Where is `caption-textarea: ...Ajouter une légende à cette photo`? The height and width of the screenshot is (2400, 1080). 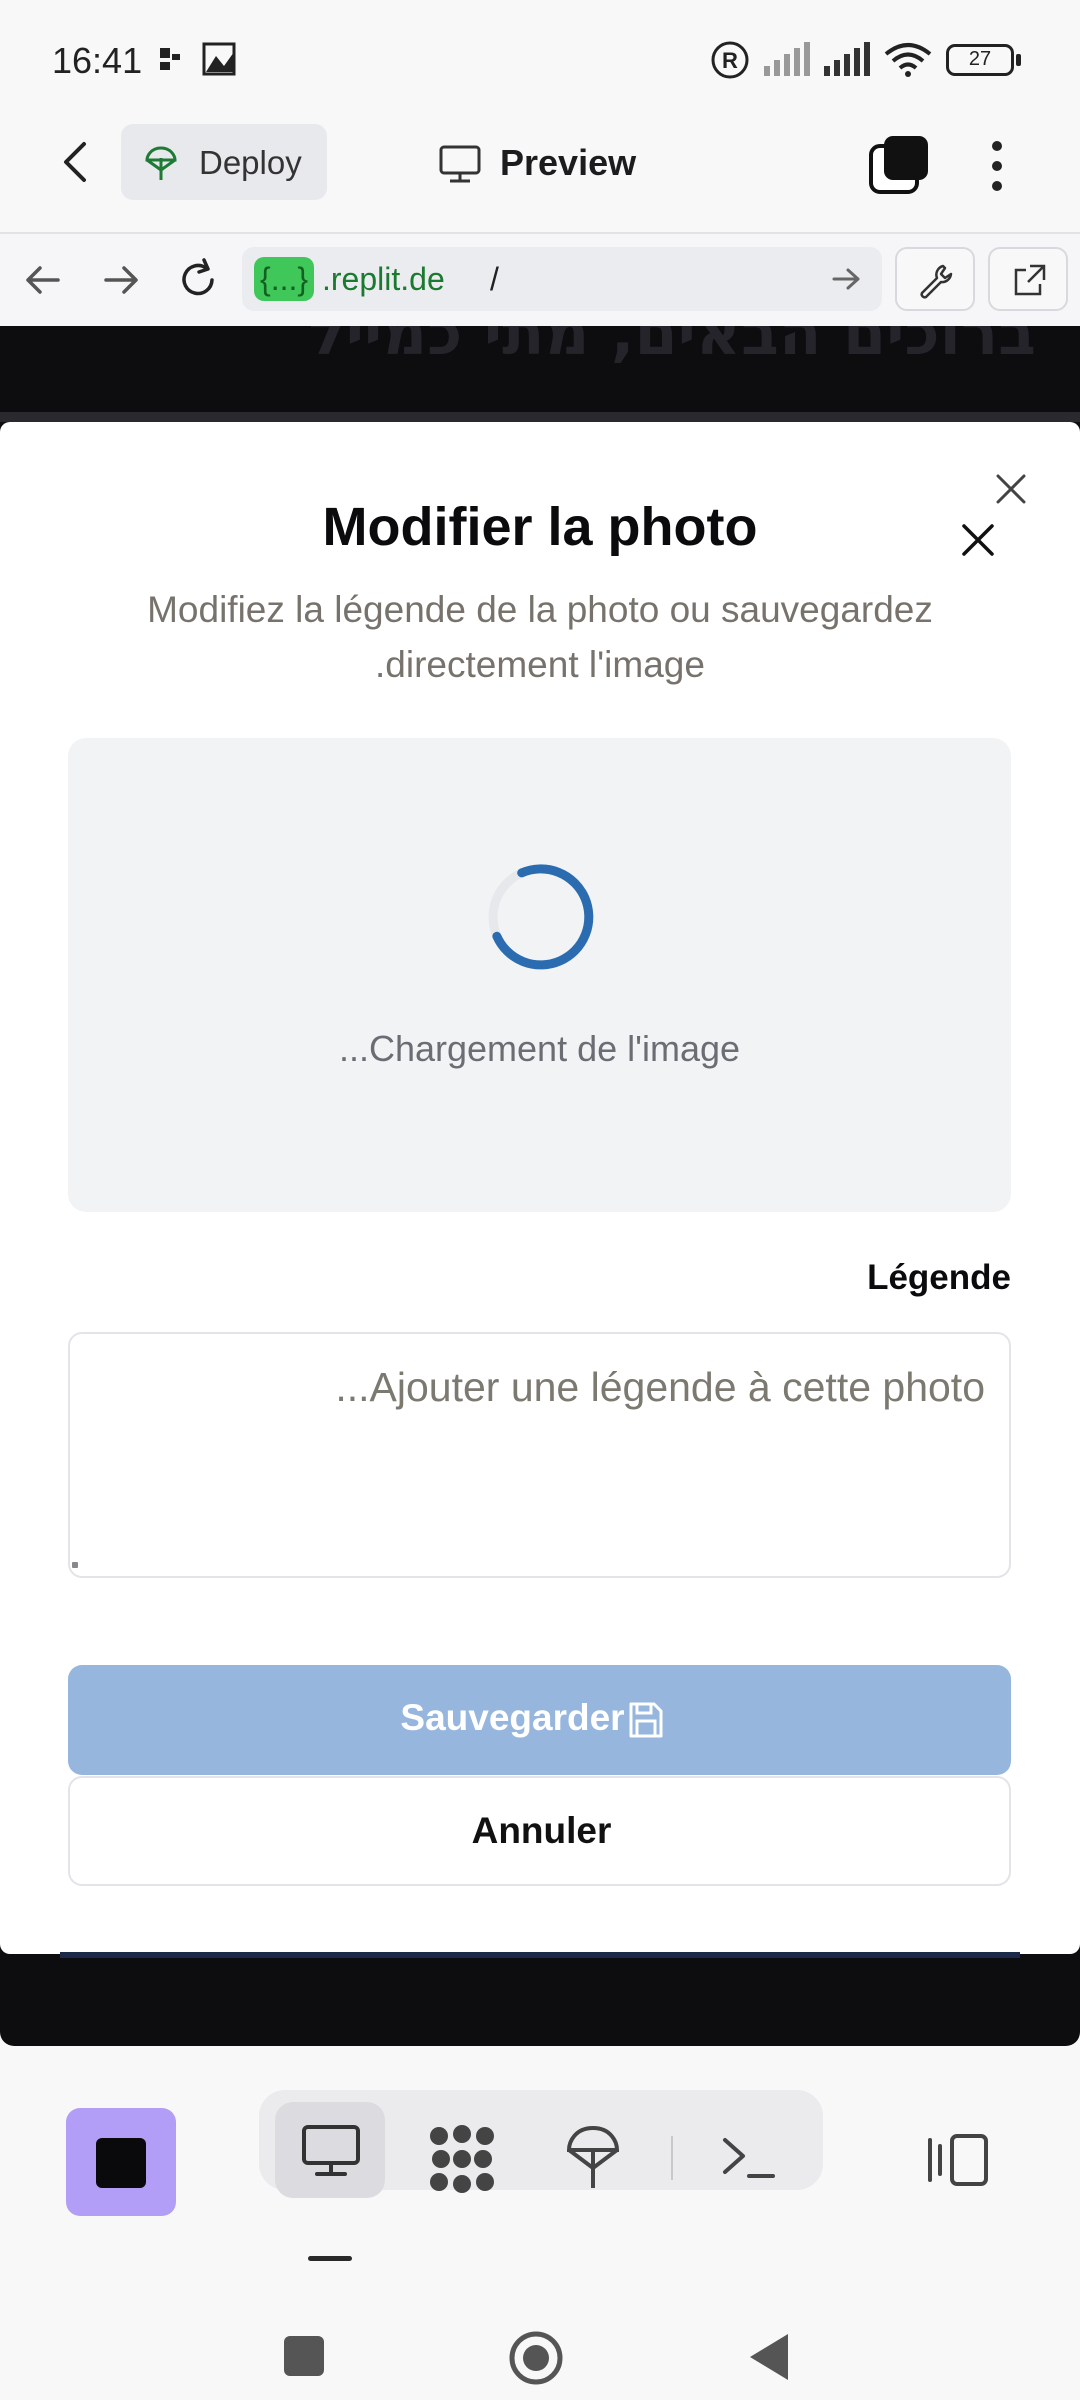 caption-textarea: ...Ajouter une légende à cette photo is located at coordinates (539, 1455).